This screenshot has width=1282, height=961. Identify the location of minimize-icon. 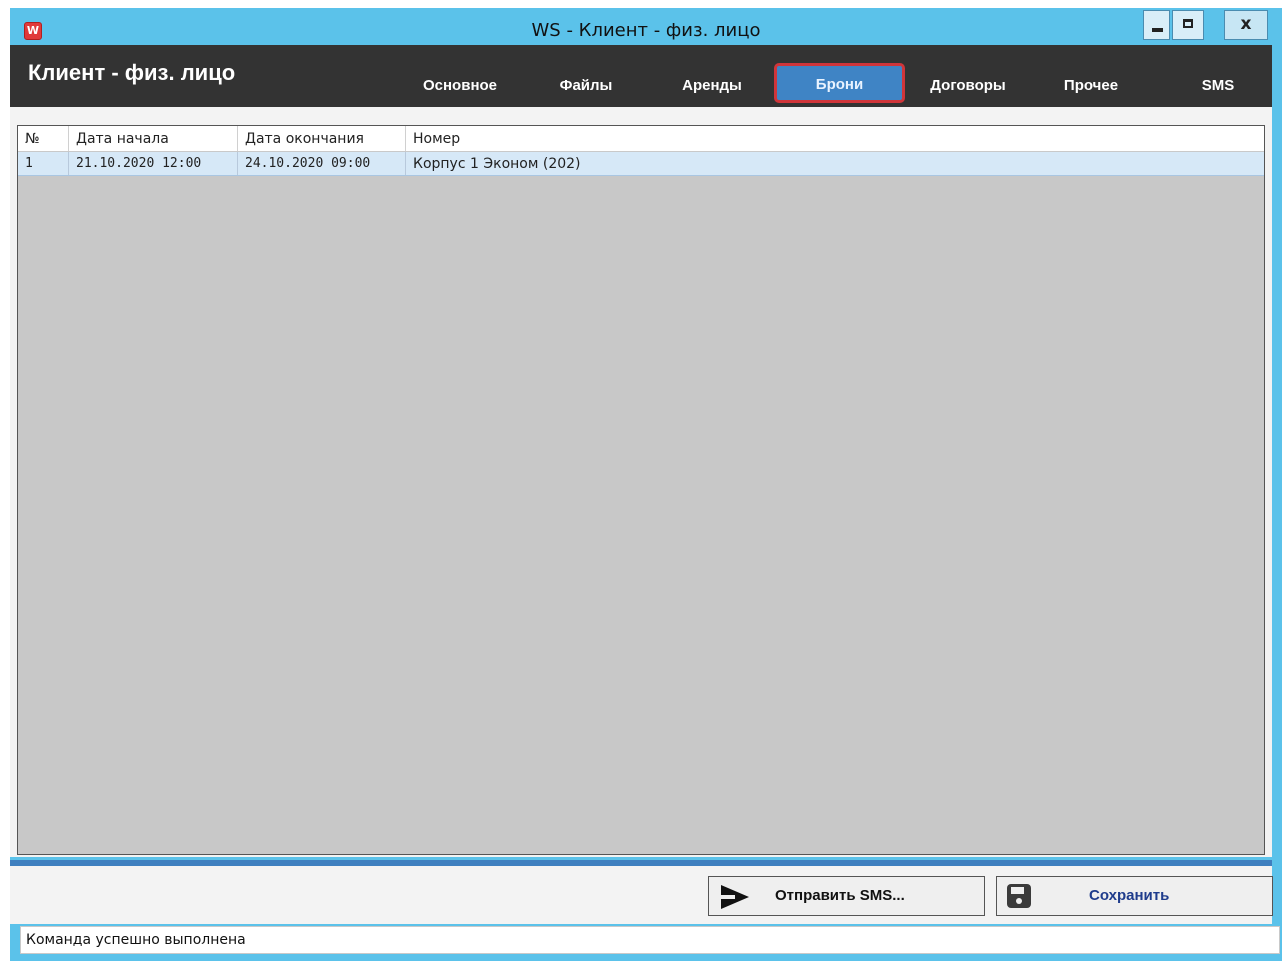
(1157, 30).